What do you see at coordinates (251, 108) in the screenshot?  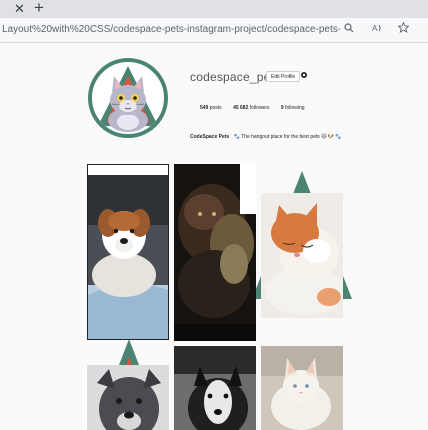 I see `followers-stat: 45 682 followers` at bounding box center [251, 108].